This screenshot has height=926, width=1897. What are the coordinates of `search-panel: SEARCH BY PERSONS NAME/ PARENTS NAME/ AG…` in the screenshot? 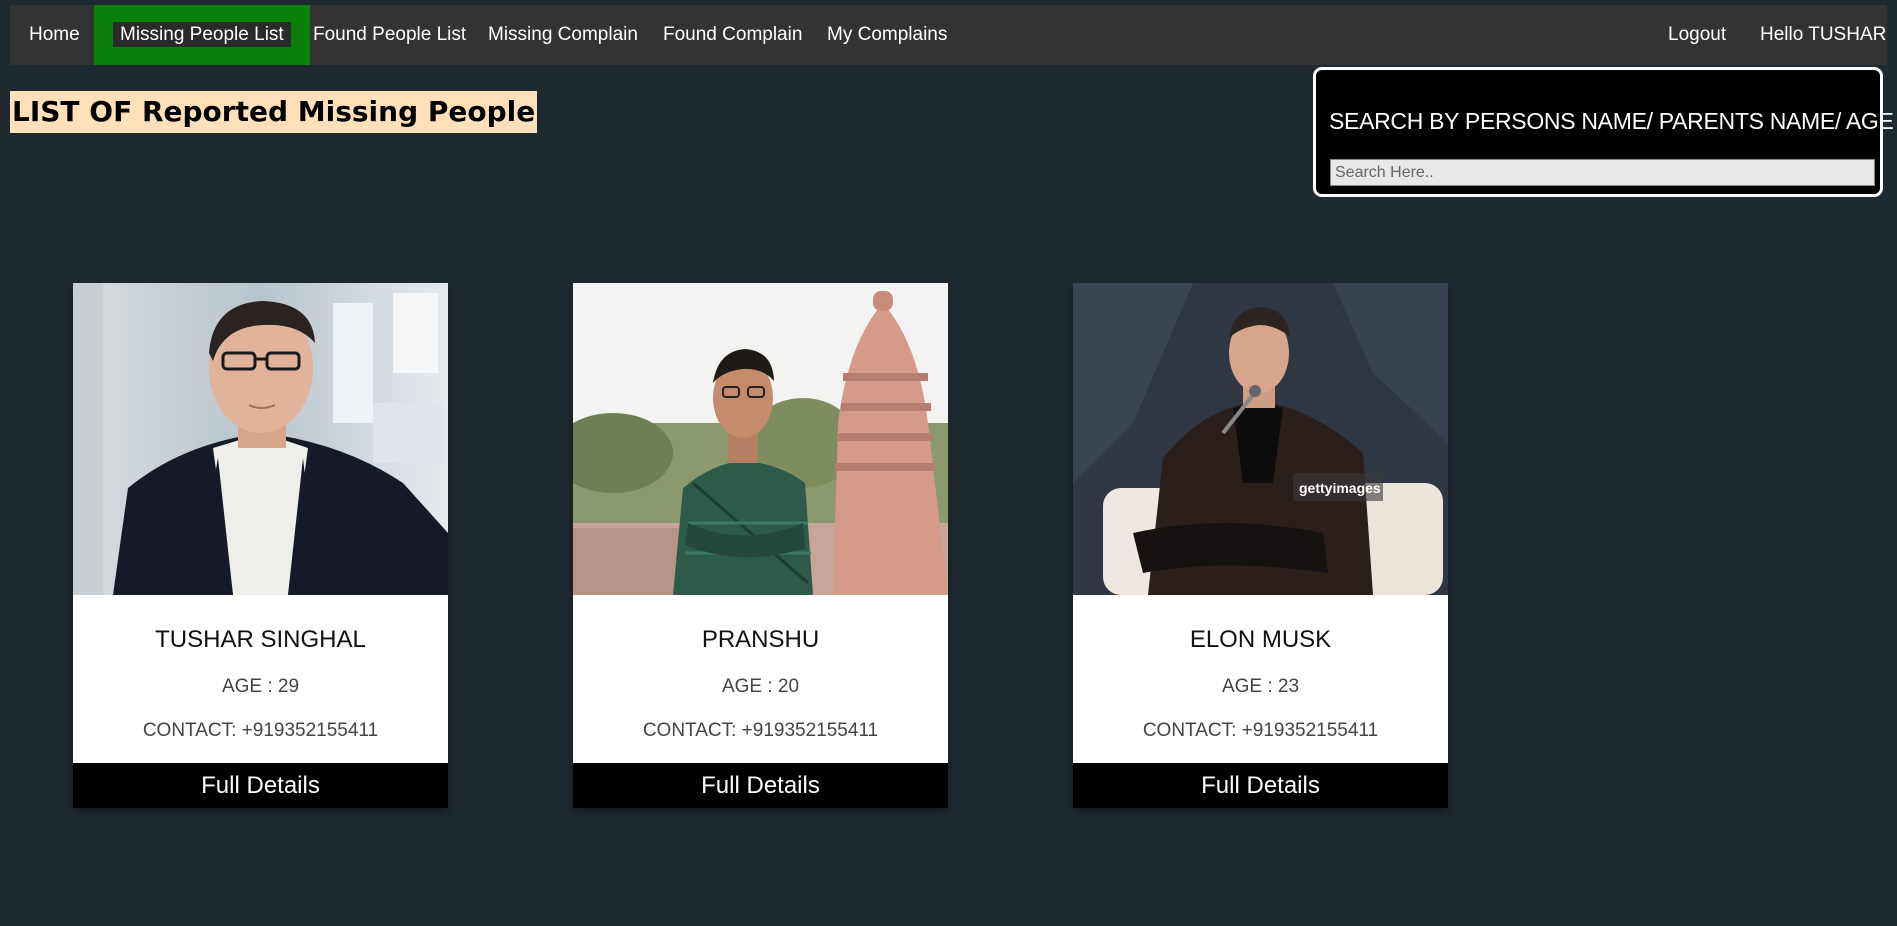 It's located at (1603, 132).